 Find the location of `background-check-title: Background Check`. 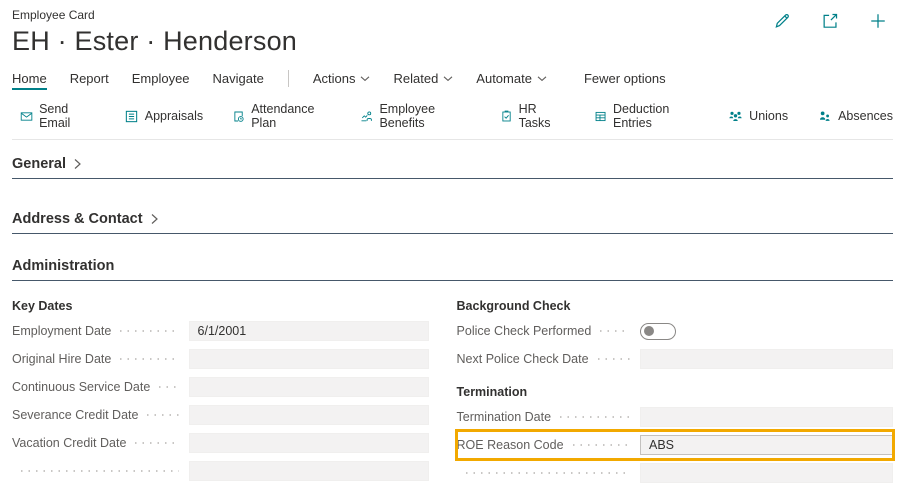

background-check-title: Background Check is located at coordinates (513, 306).